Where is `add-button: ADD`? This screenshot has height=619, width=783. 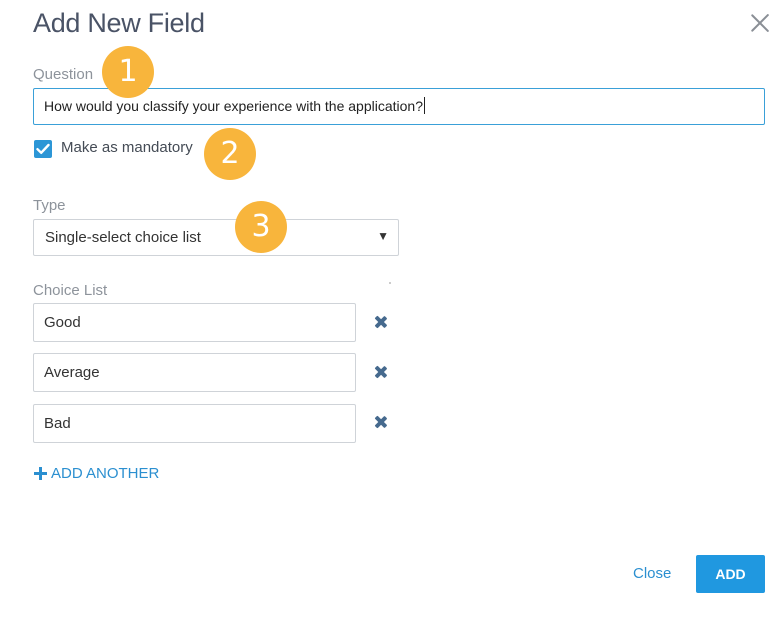
add-button: ADD is located at coordinates (730, 574).